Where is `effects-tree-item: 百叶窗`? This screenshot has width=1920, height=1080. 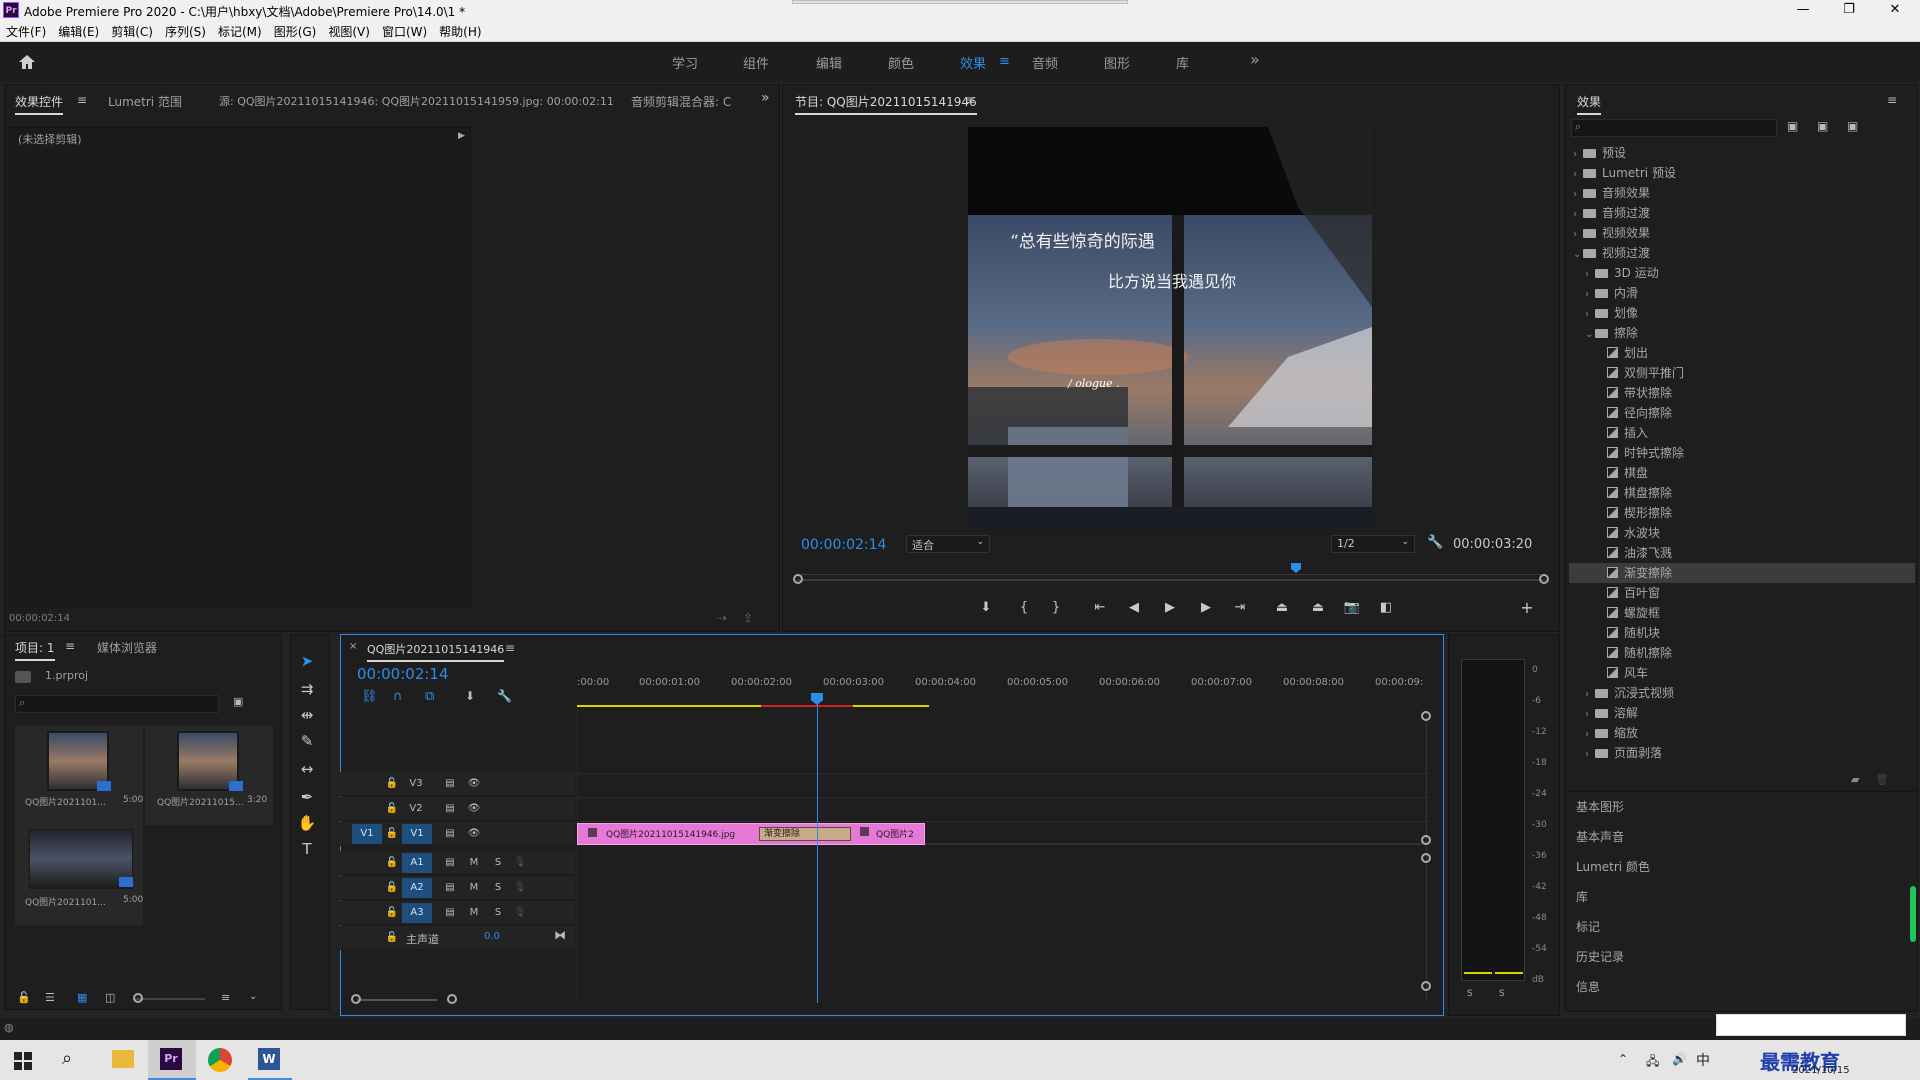
effects-tree-item: 百叶窗 is located at coordinates (1742, 593).